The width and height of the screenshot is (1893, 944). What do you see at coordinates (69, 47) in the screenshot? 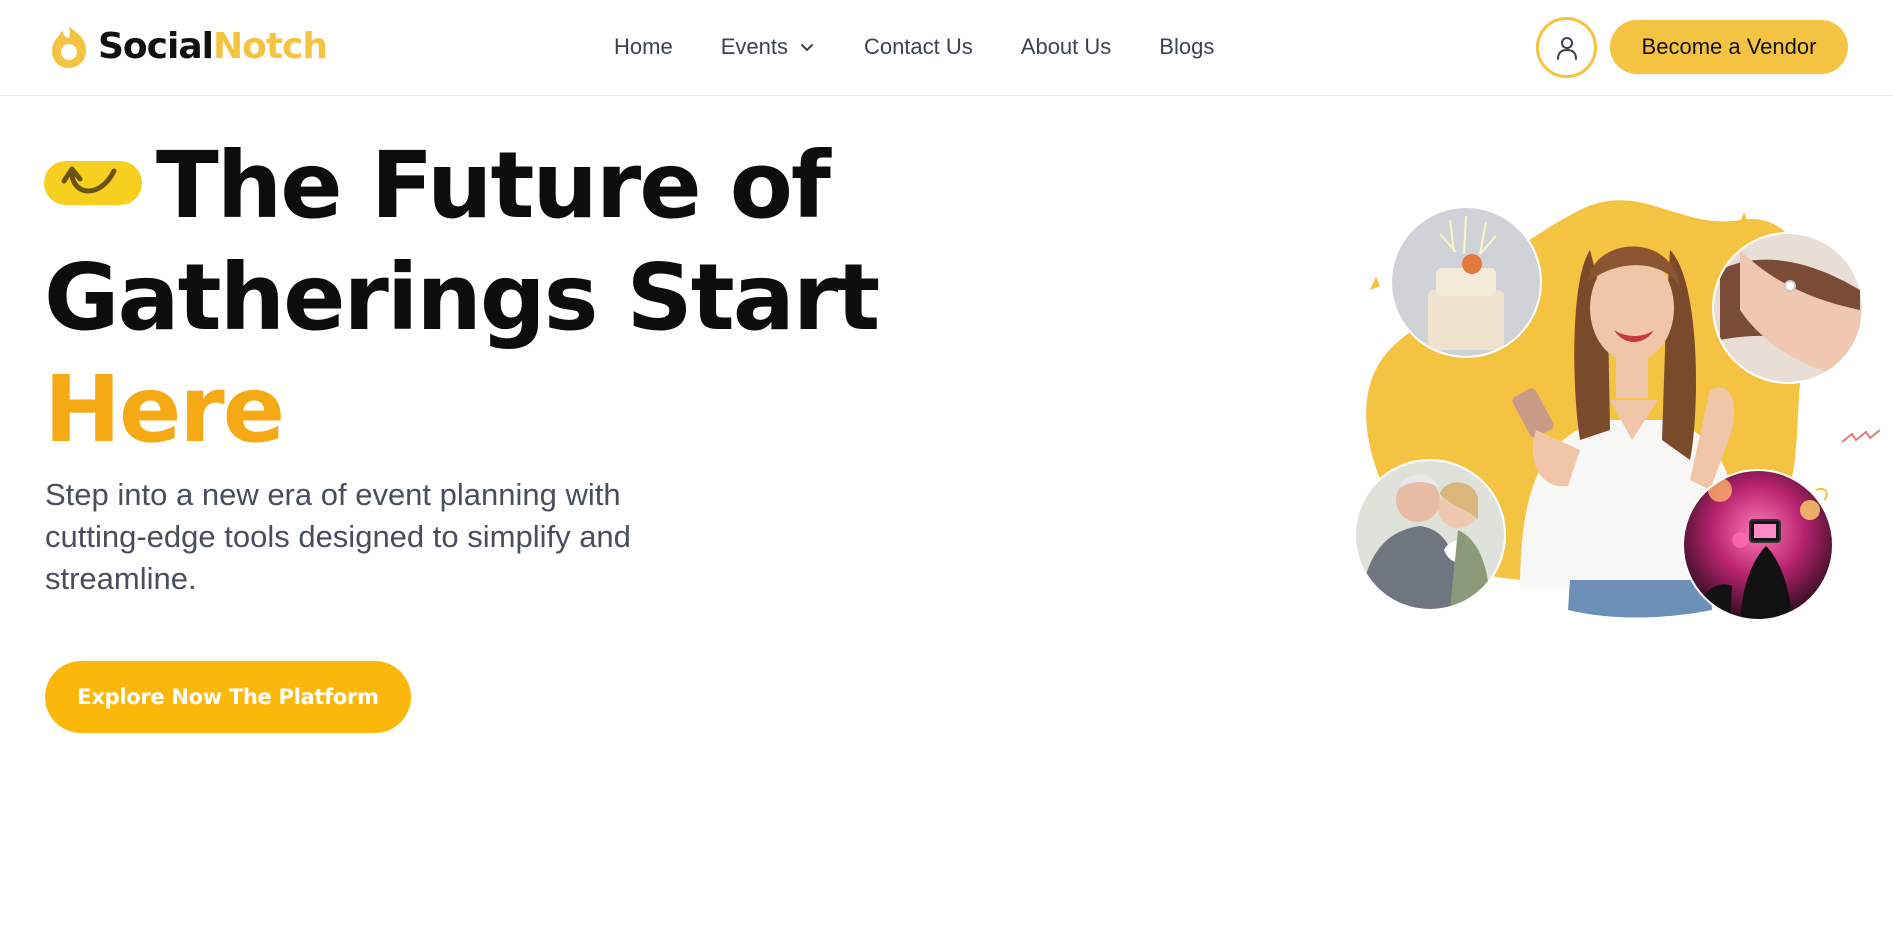
I see `flame-logo-icon` at bounding box center [69, 47].